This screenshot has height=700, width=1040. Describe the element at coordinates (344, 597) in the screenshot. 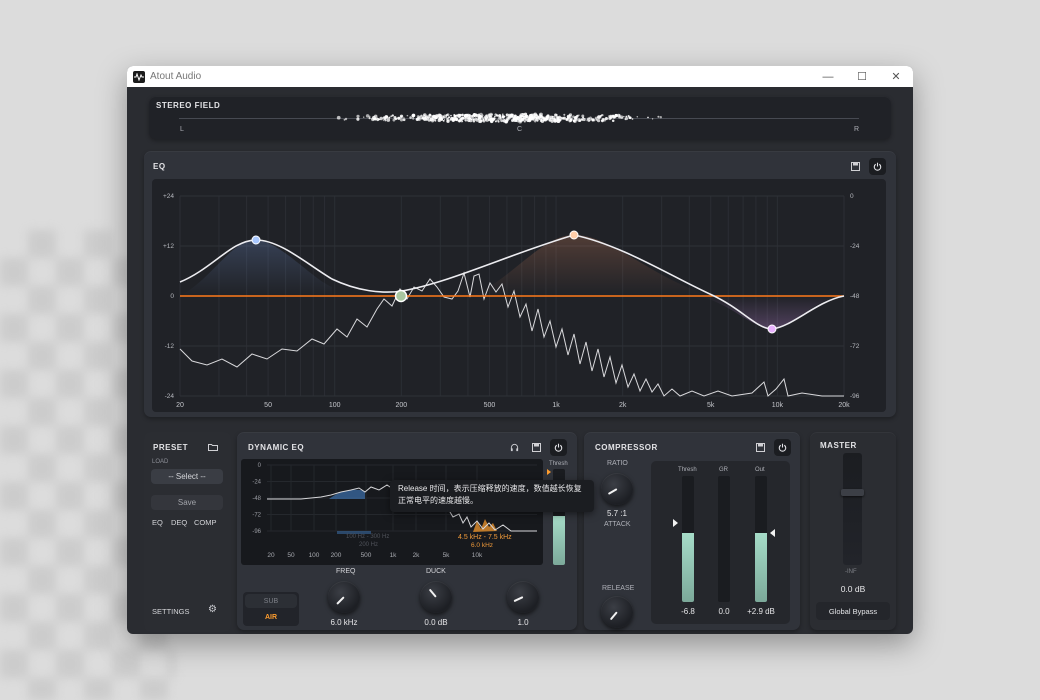

I see `freq-knob` at that location.